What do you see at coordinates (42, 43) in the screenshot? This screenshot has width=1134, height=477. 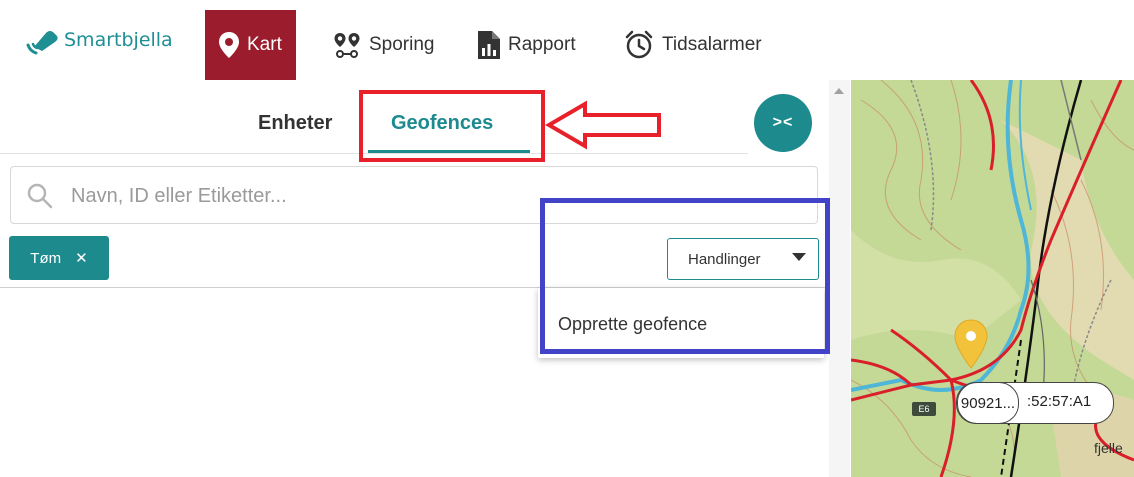 I see `bell-signal-icon` at bounding box center [42, 43].